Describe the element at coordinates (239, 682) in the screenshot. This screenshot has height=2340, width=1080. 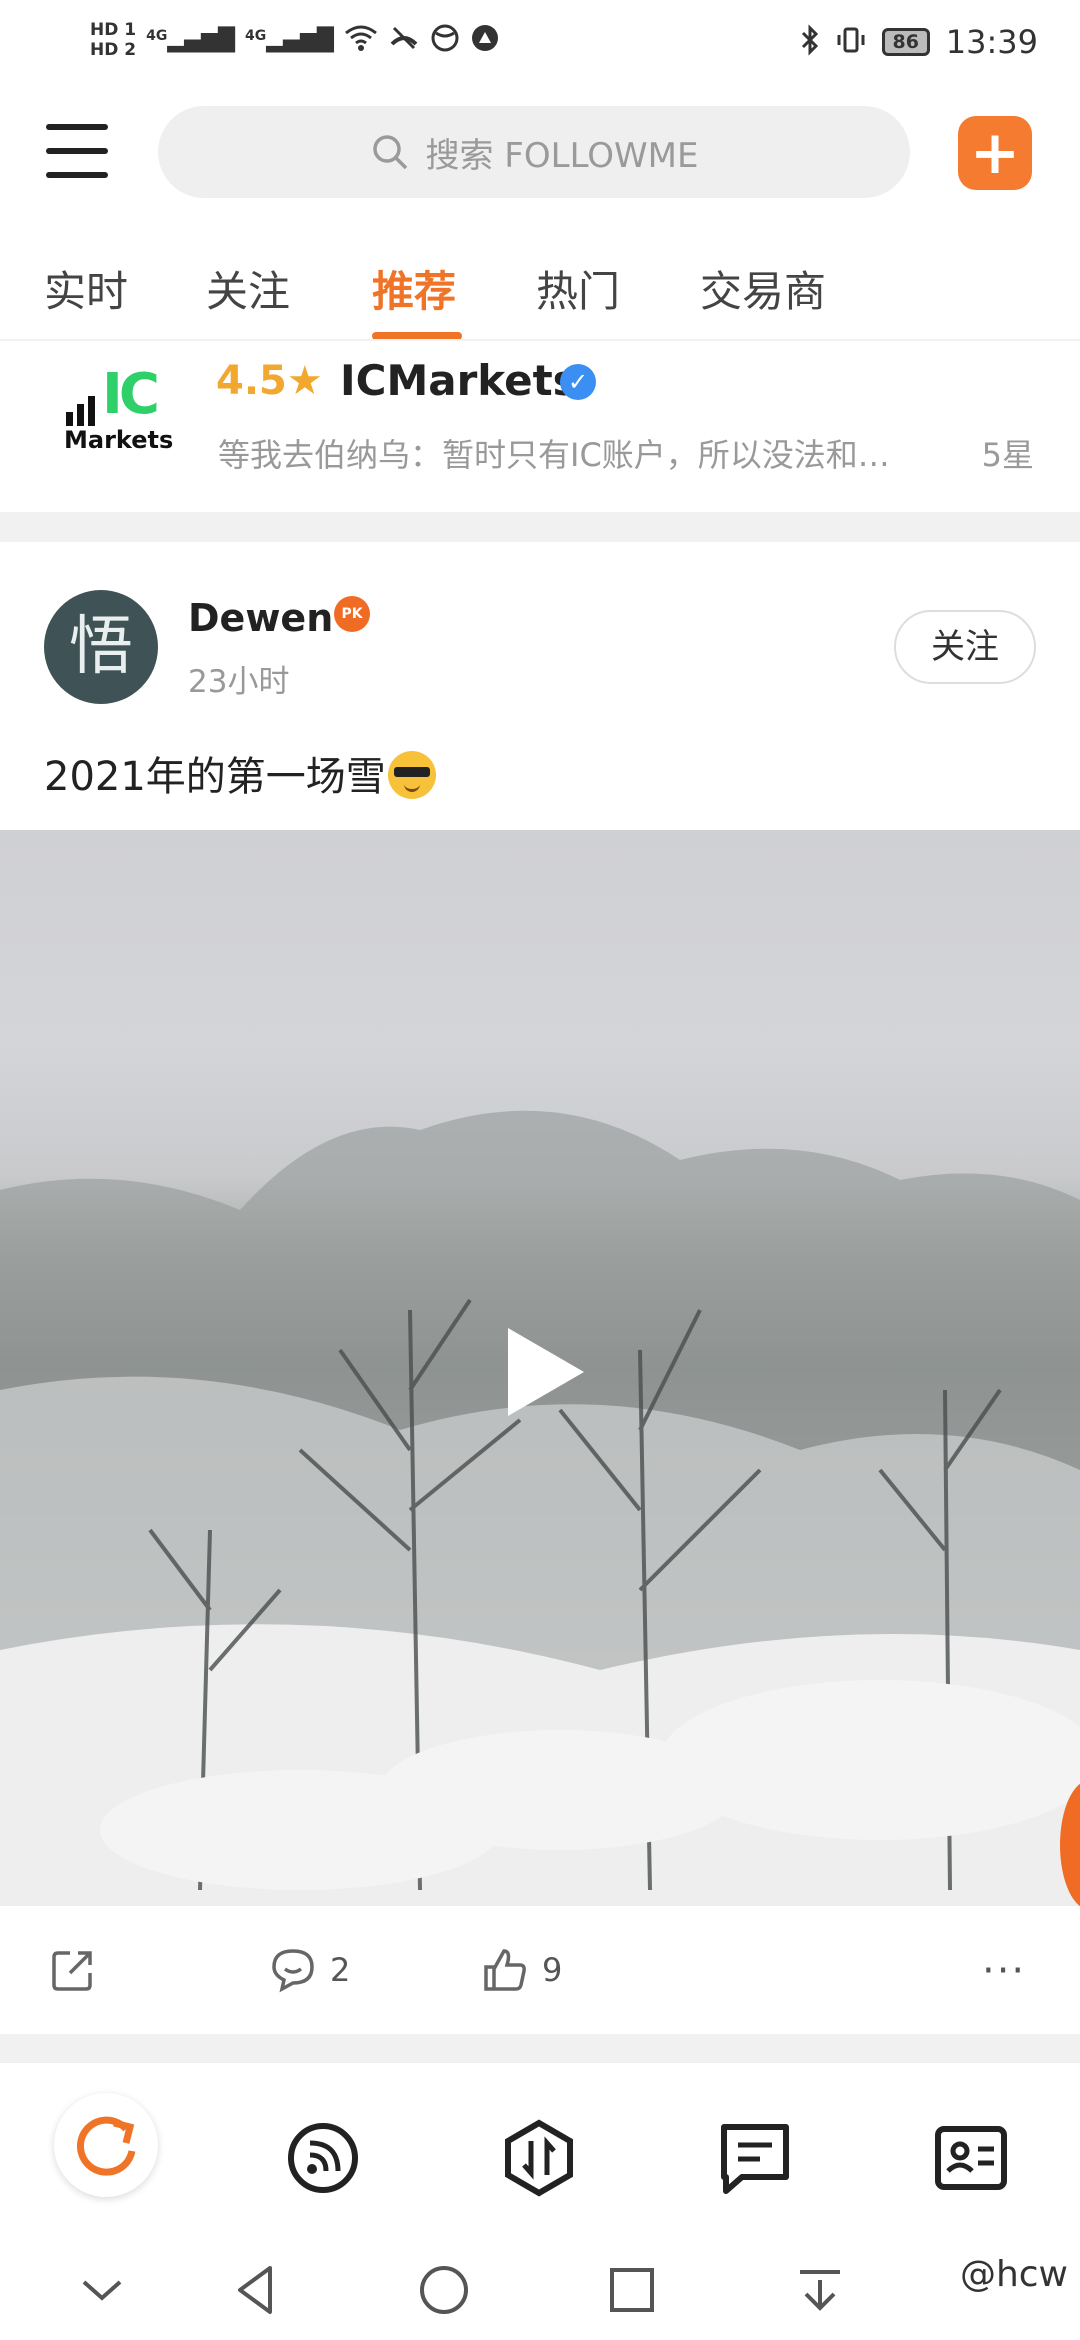
I see `post-time: 23小时` at that location.